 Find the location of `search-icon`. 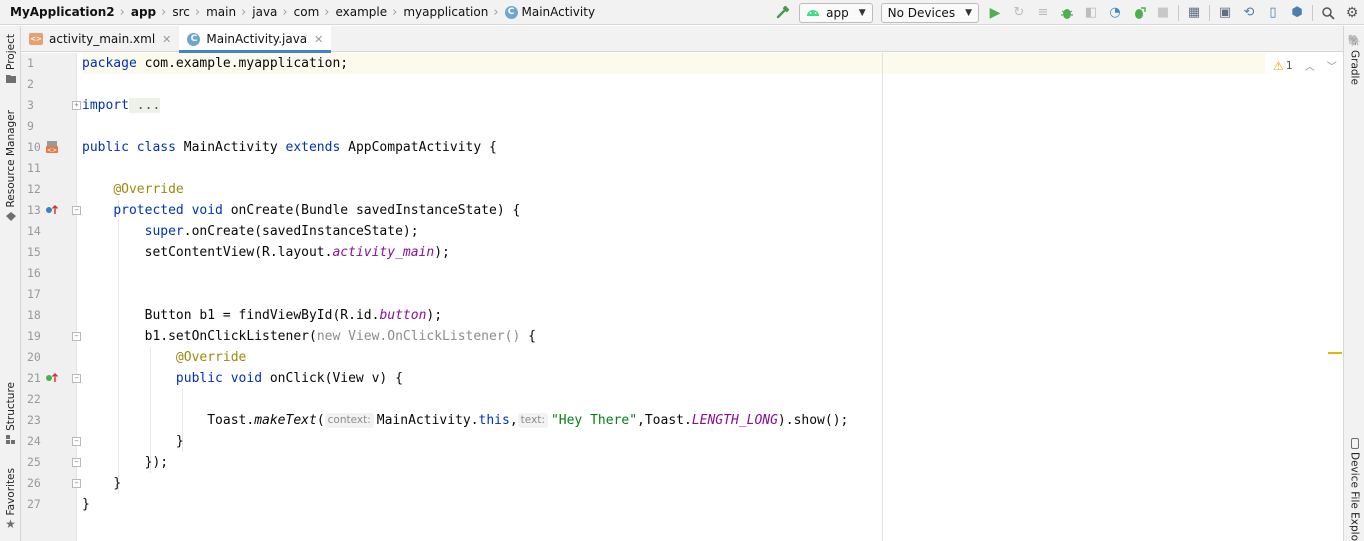

search-icon is located at coordinates (1328, 13).